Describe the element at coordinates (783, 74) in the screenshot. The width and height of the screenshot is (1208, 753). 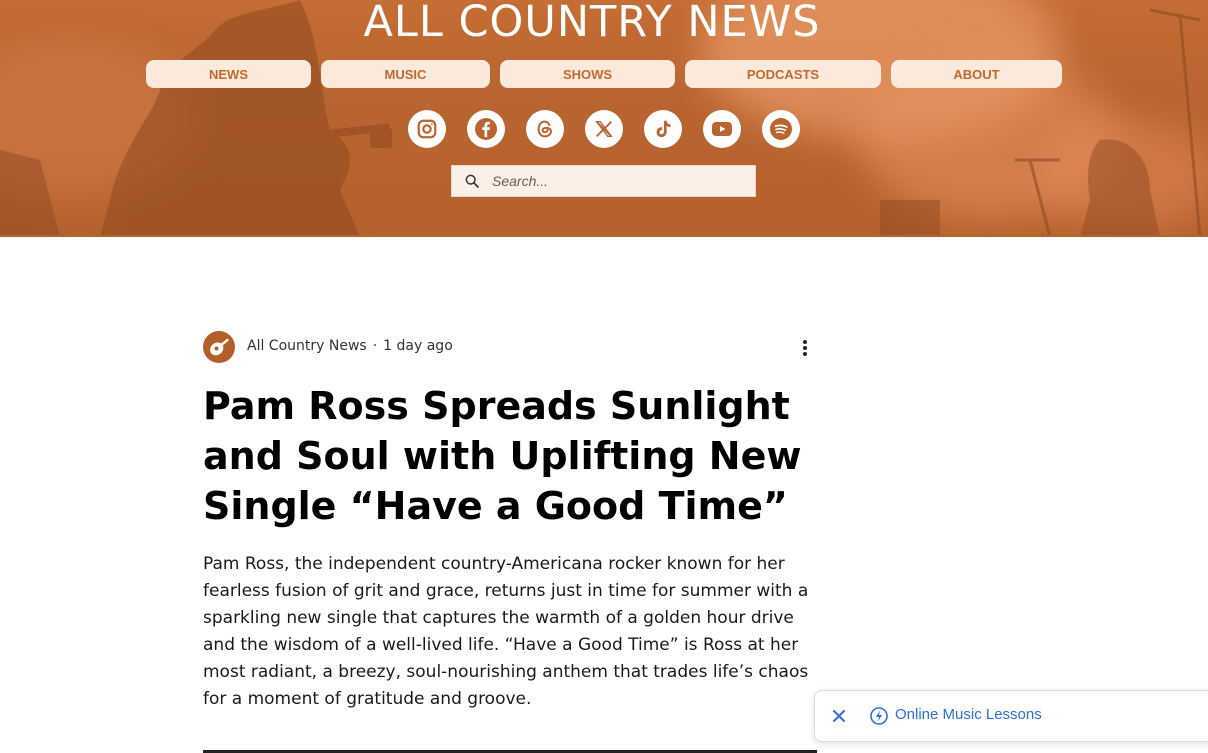
I see `nav-podcasts: PODCASTS` at that location.